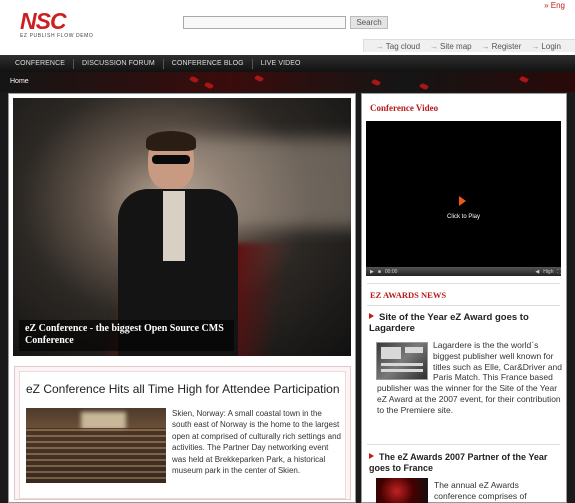  What do you see at coordinates (463, 271) in the screenshot?
I see `video-controls: ▶ ■ 00:00 ◀ High ⛶` at bounding box center [463, 271].